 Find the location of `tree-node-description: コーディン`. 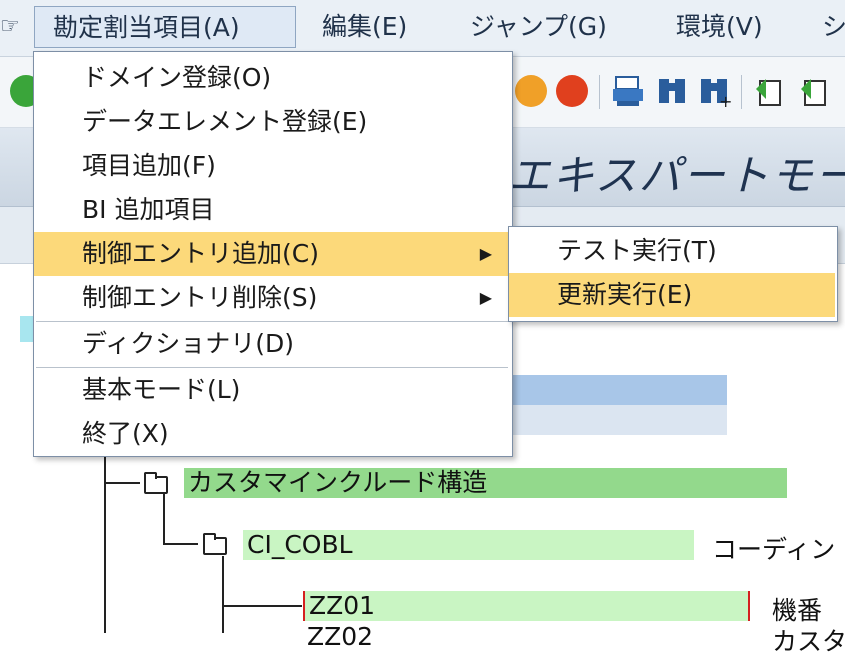

tree-node-description: コーディン is located at coordinates (774, 549).